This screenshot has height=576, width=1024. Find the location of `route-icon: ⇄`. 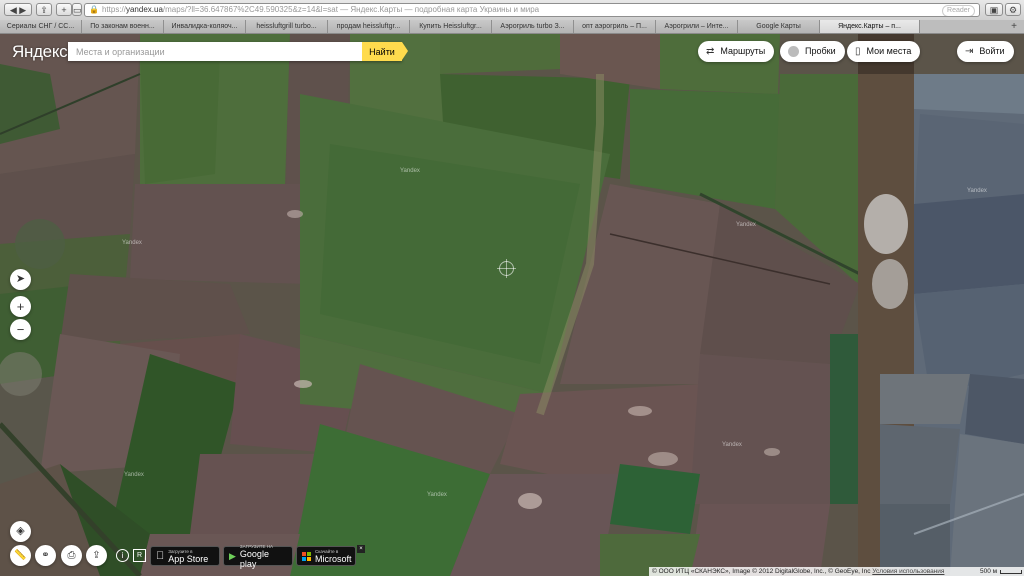

route-icon: ⇄ is located at coordinates (710, 51).